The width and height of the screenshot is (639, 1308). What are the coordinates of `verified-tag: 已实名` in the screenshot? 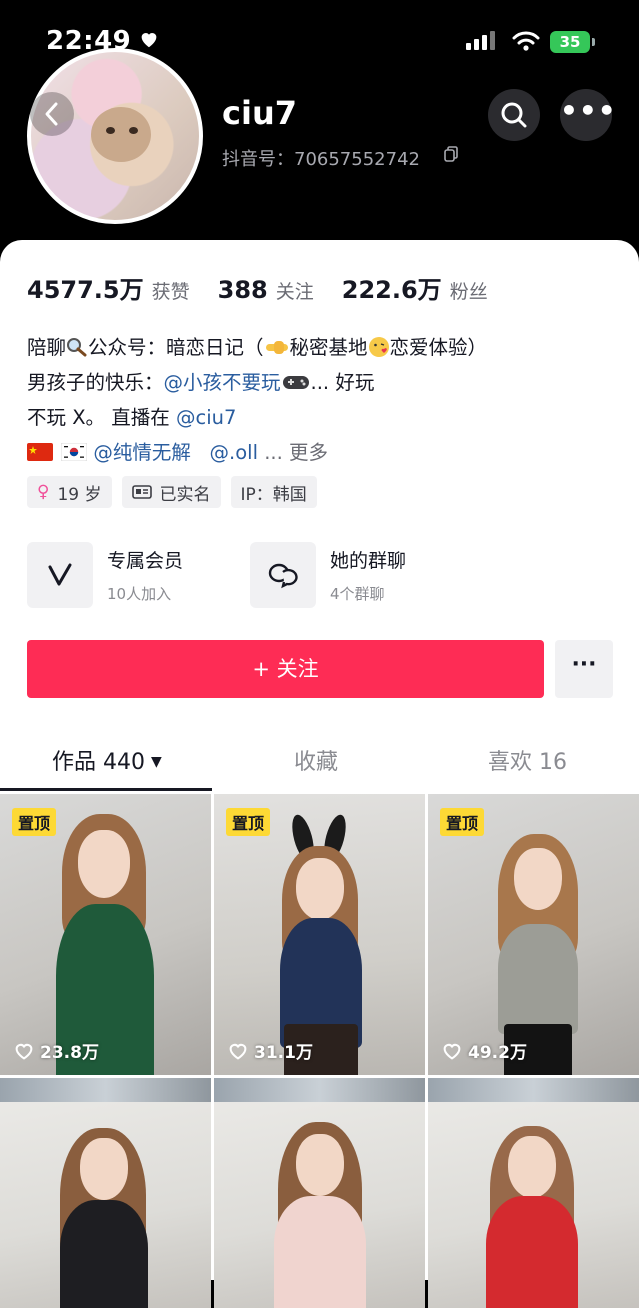 It's located at (171, 492).